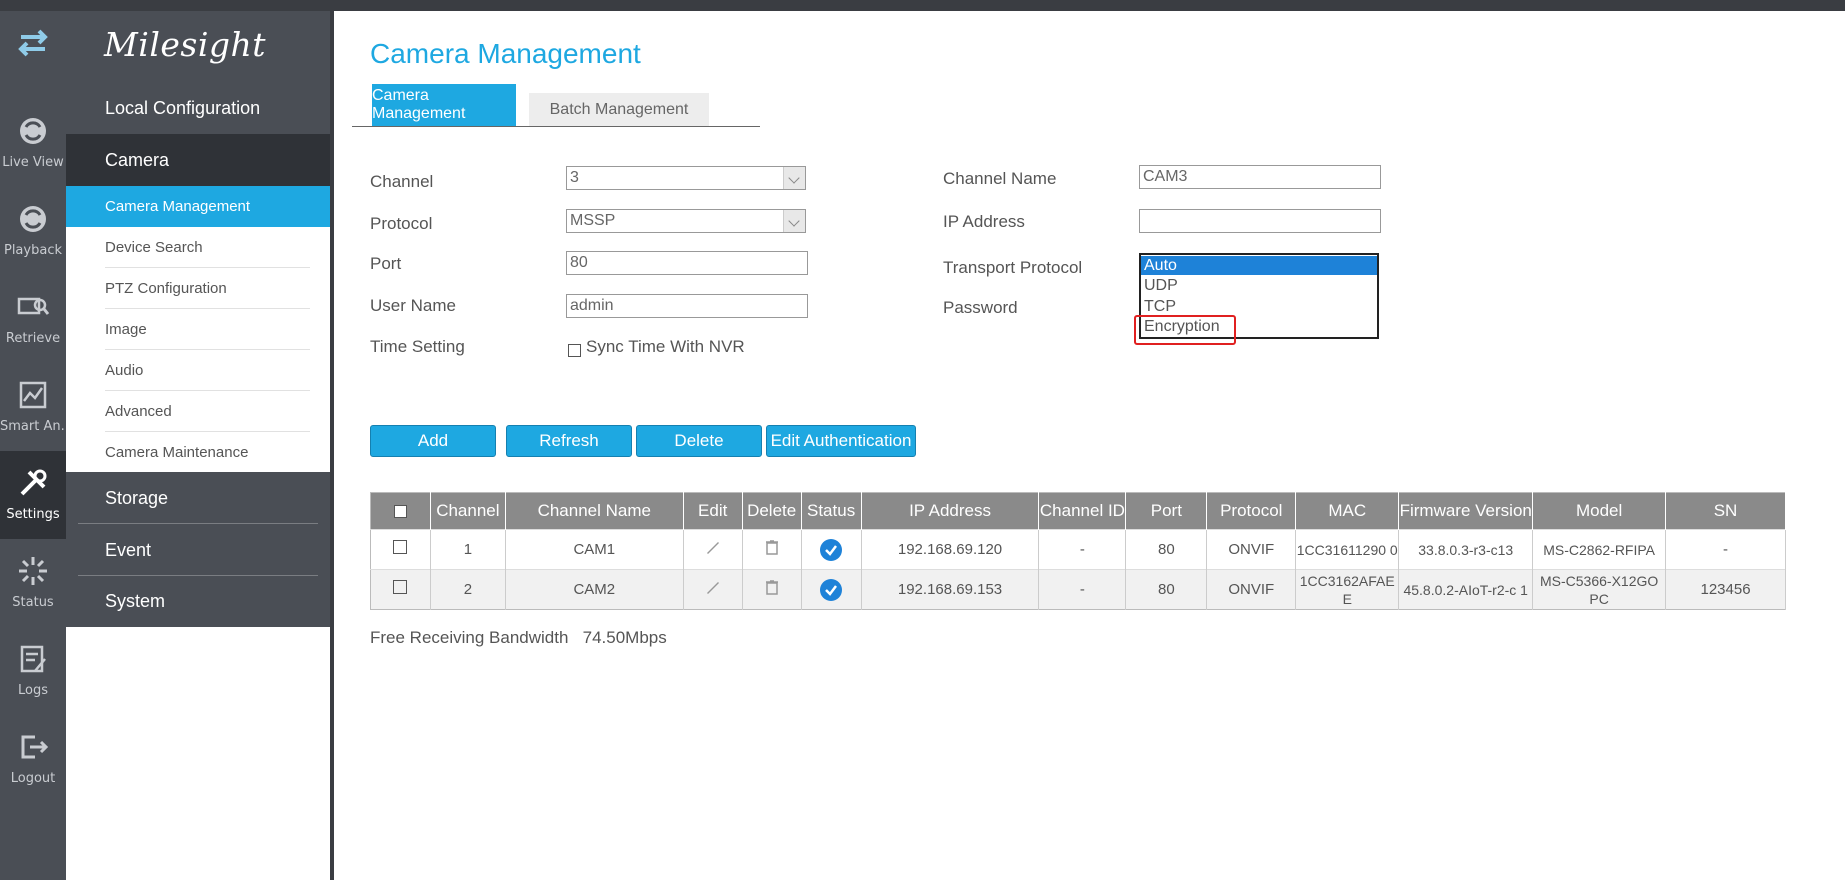 The width and height of the screenshot is (1845, 880). Describe the element at coordinates (593, 220) in the screenshot. I see `protocol-select-value: MSSP` at that location.